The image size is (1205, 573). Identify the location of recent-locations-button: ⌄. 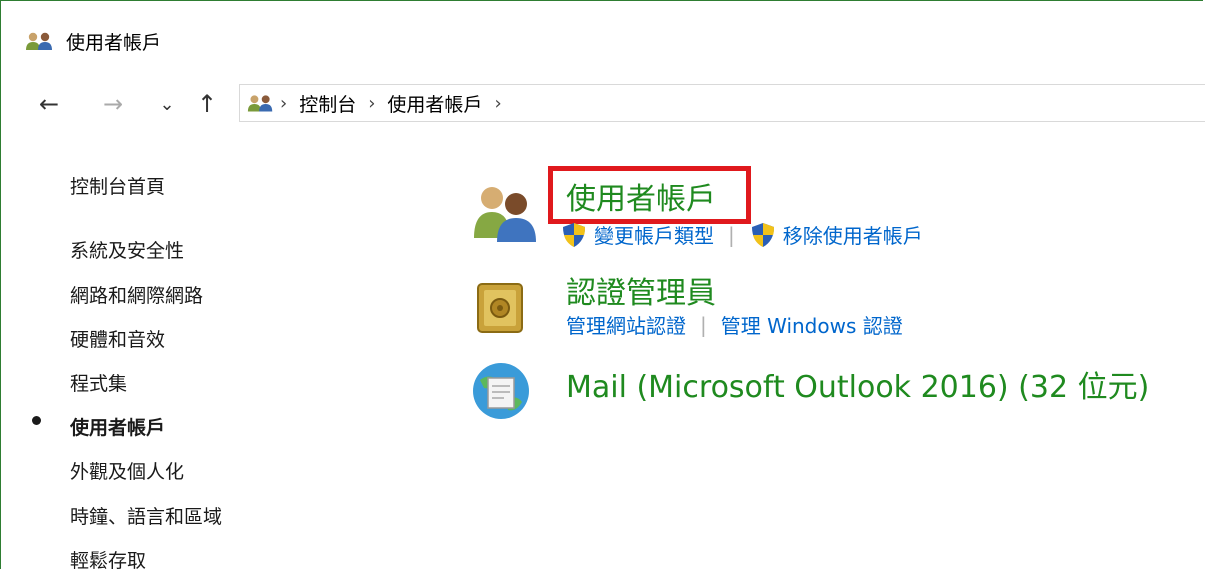
(167, 104).